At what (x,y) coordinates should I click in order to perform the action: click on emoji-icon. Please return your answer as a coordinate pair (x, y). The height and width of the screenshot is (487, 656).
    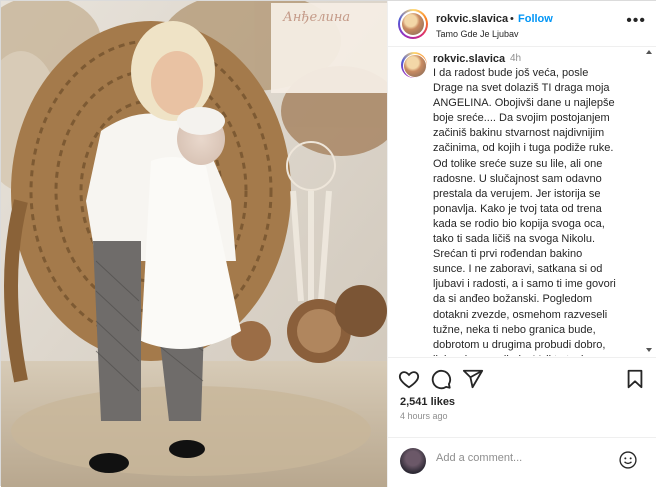
    Looking at the image, I should click on (628, 460).